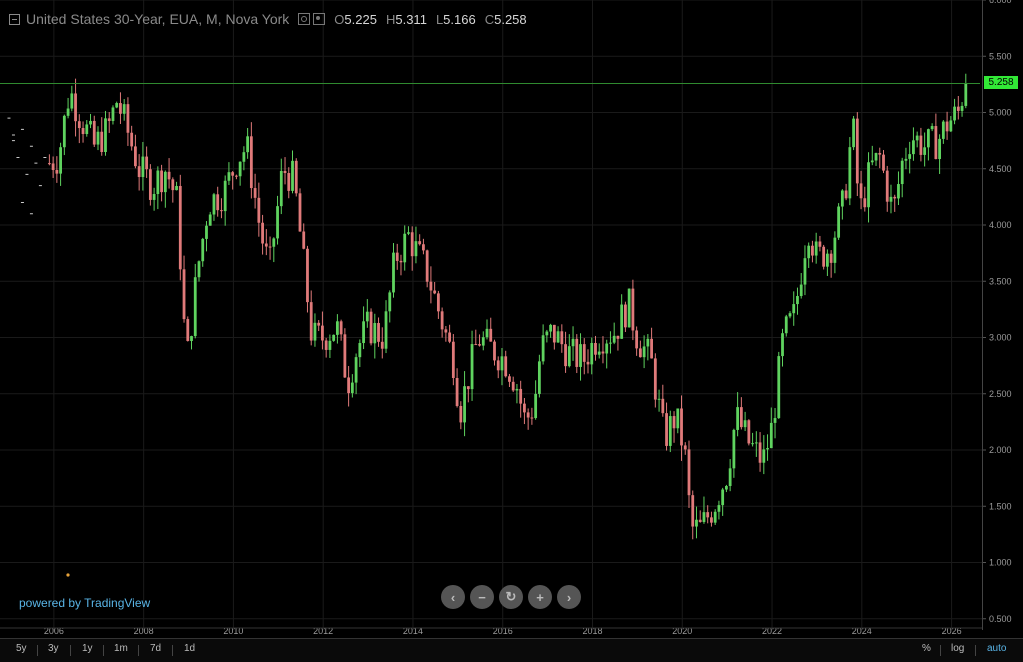  What do you see at coordinates (489, 19) in the screenshot?
I see `close-label: C` at bounding box center [489, 19].